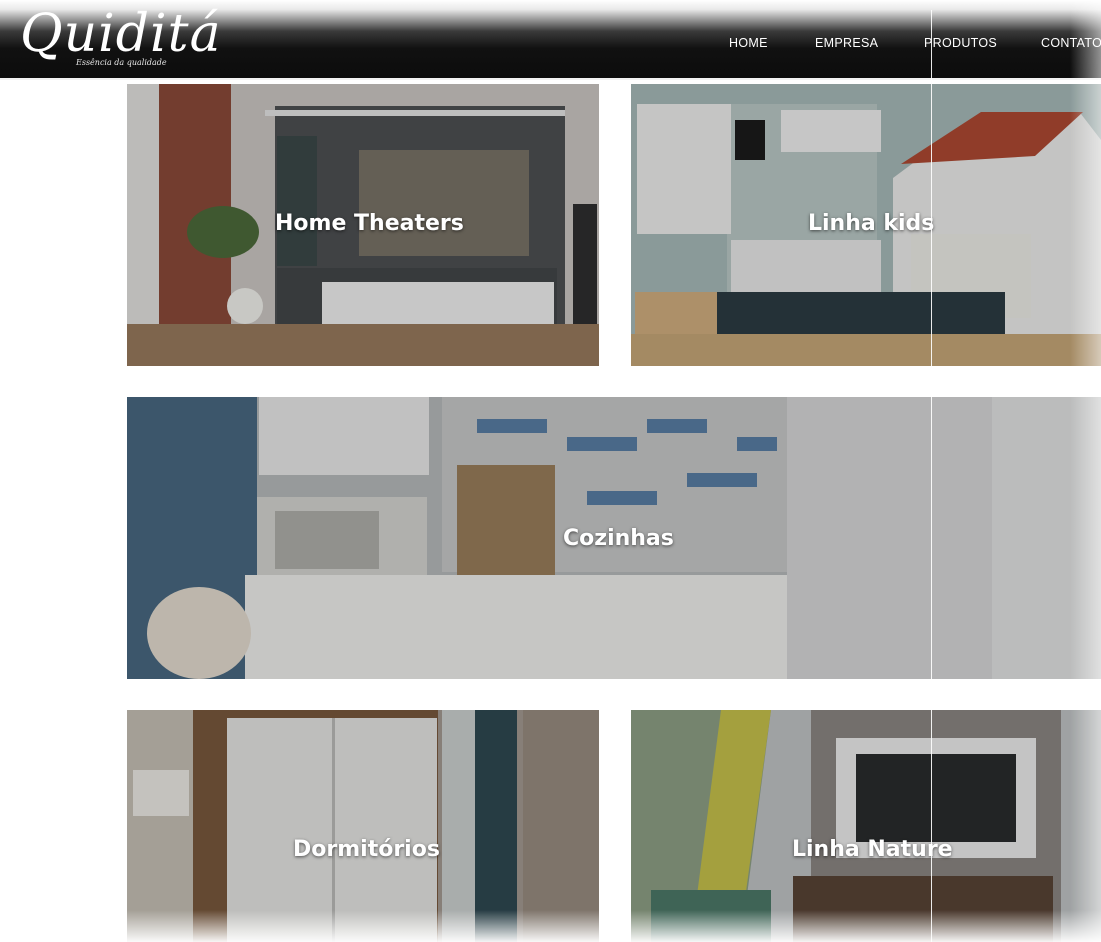  I want to click on category-tile-dormitorios: Dormitórios, so click(363, 826).